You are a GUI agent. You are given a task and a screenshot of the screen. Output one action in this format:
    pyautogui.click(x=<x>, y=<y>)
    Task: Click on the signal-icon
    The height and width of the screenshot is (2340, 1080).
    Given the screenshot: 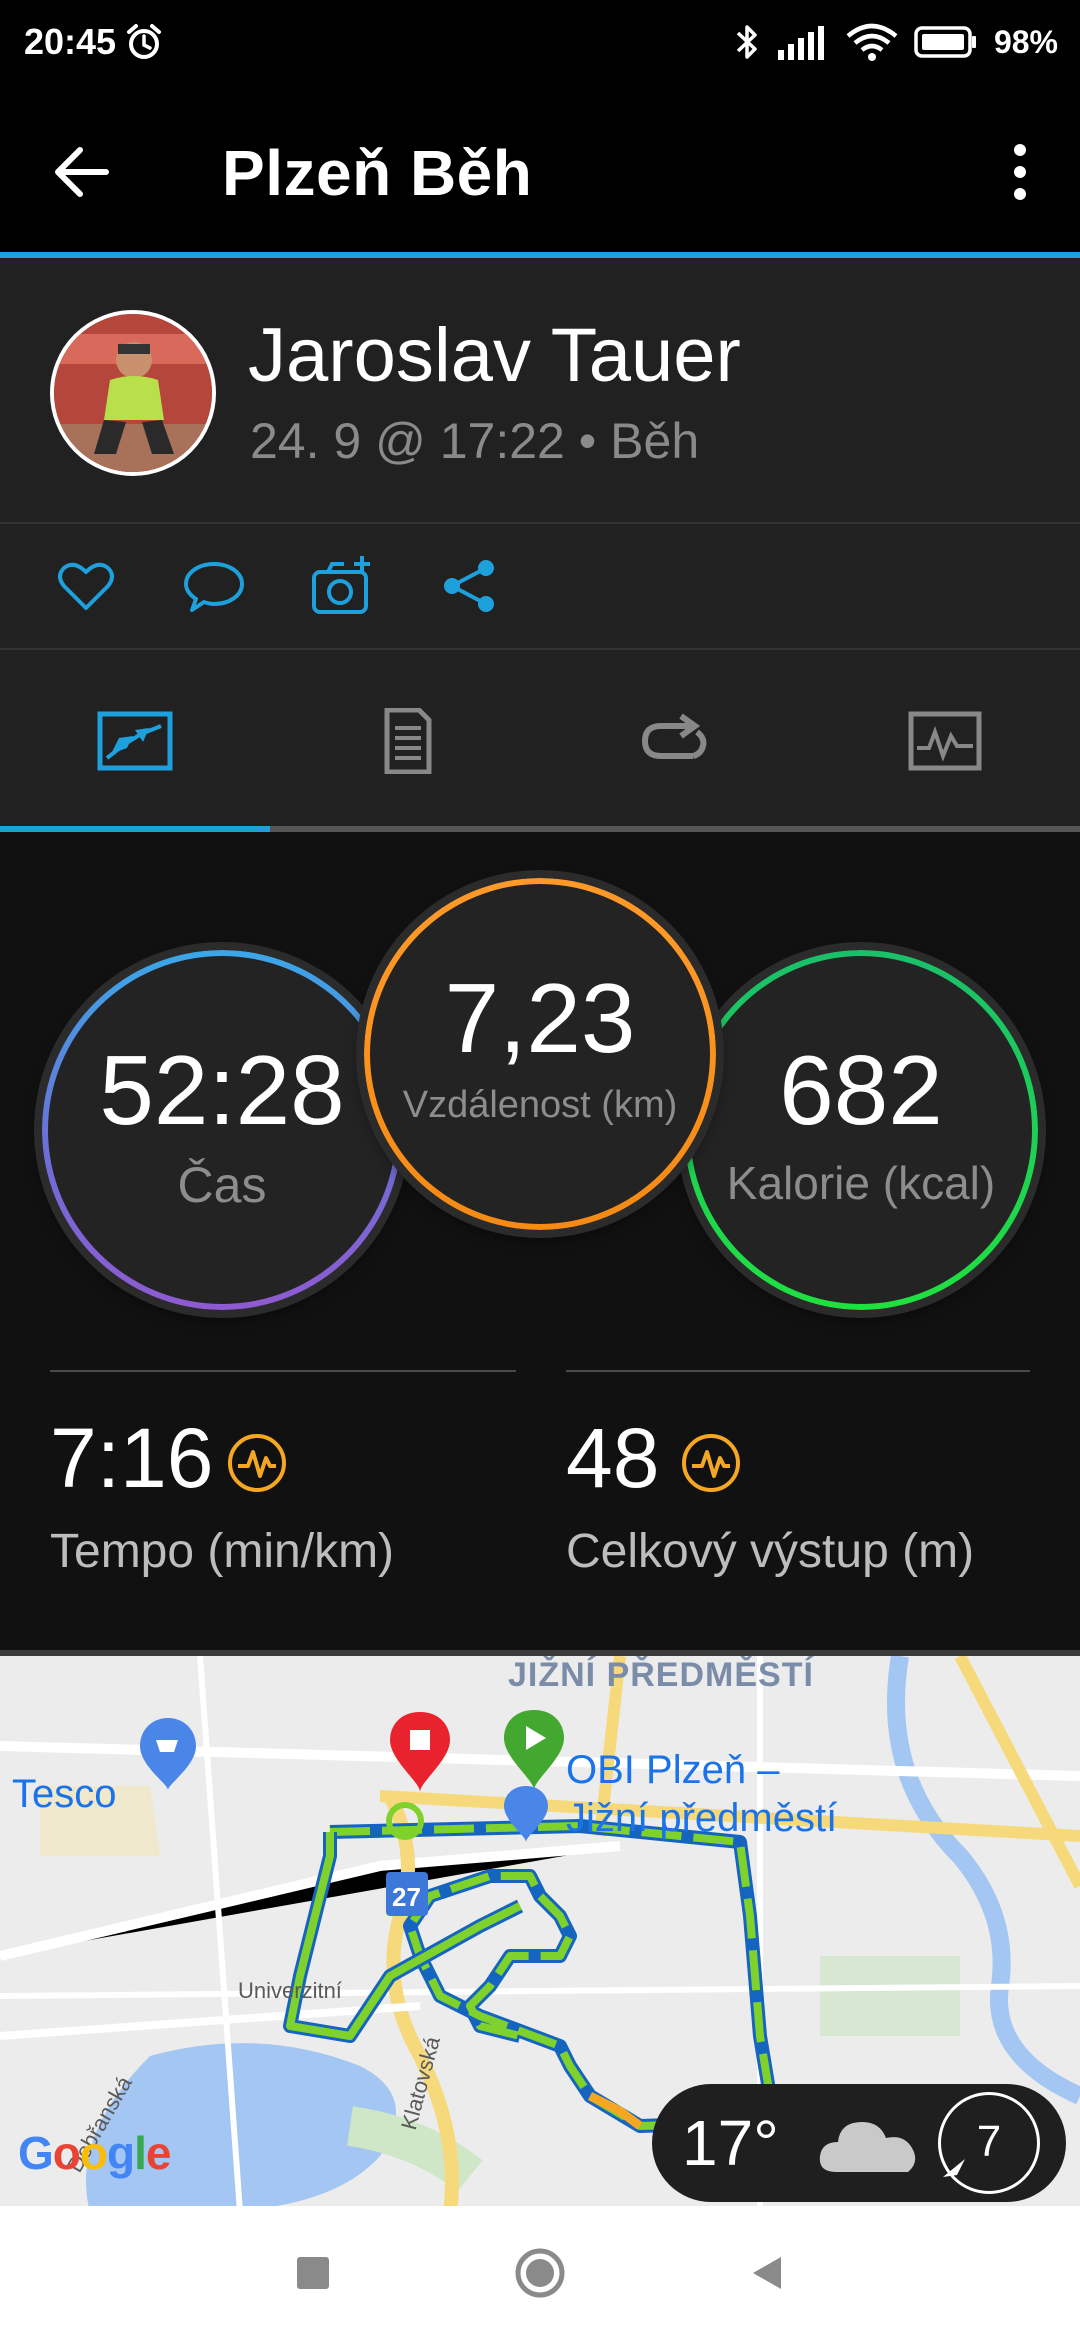 What is the action you would take?
    pyautogui.click(x=800, y=43)
    